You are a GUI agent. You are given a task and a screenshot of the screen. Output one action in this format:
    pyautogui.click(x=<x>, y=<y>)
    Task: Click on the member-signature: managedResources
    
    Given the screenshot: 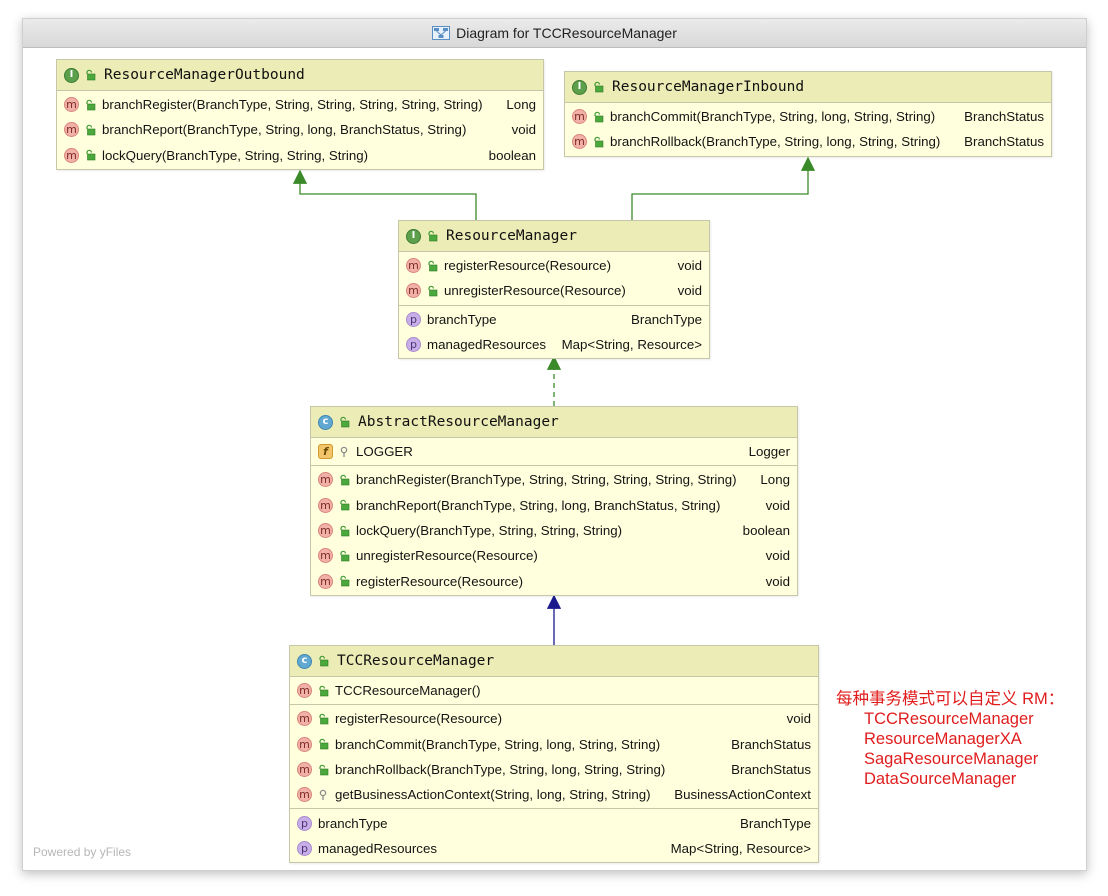 What is the action you would take?
    pyautogui.click(x=378, y=848)
    